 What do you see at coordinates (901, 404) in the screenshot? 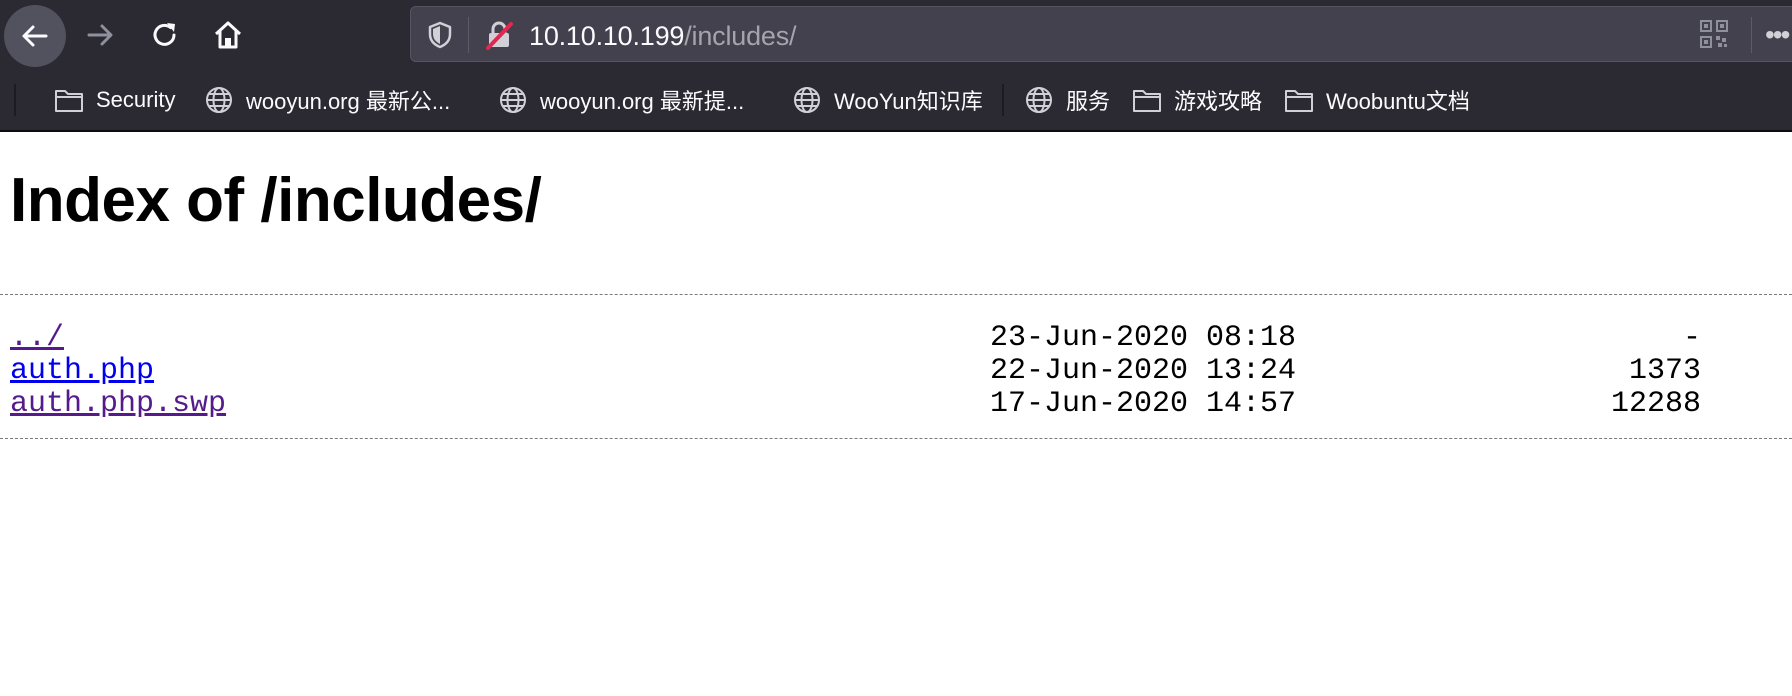
I see `listing-row: auth.php.swp 17-Jun-2020 14:57 12288` at bounding box center [901, 404].